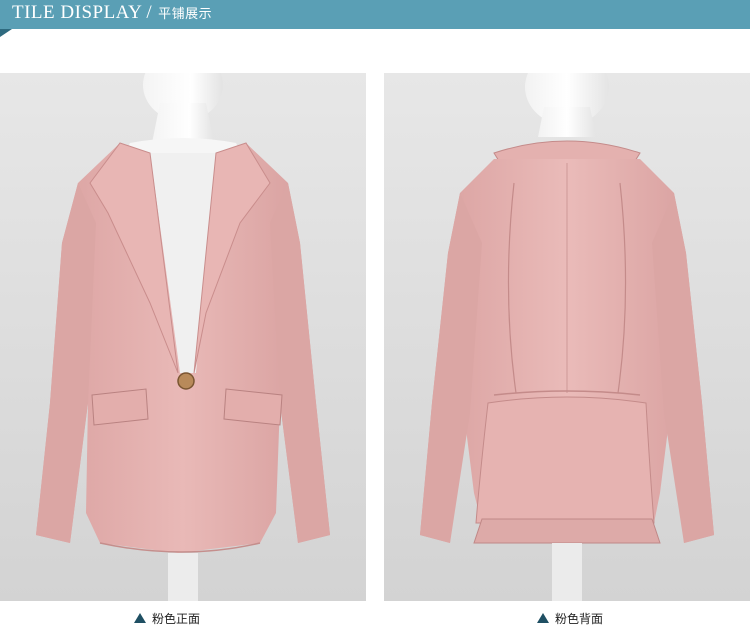  What do you see at coordinates (176, 618) in the screenshot?
I see `caption-front-text: 粉色正面` at bounding box center [176, 618].